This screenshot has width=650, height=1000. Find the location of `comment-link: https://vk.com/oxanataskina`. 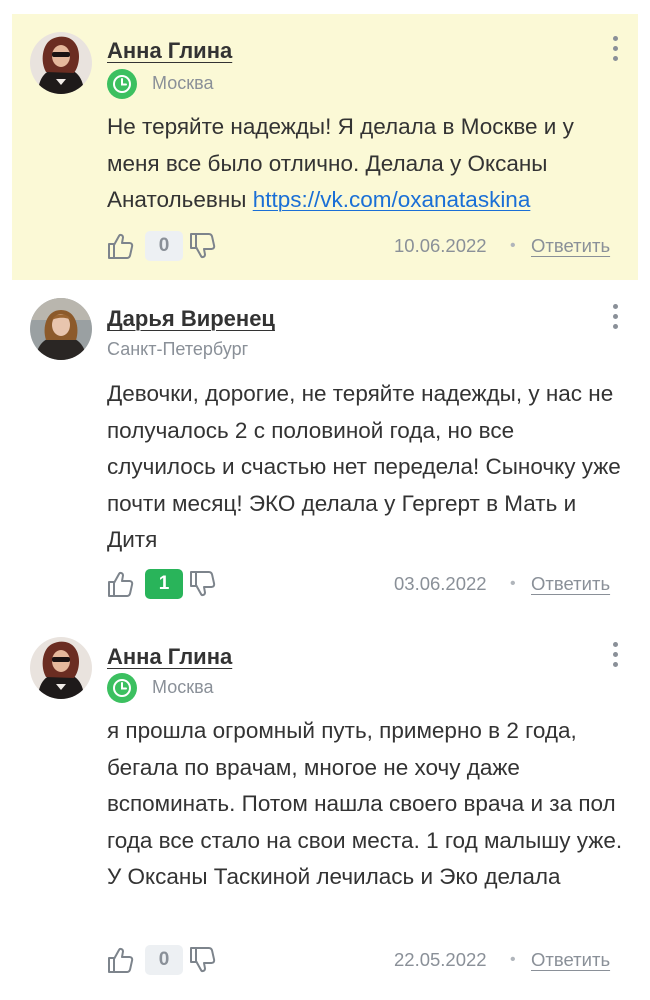

comment-link: https://vk.com/oxanataskina is located at coordinates (392, 199).